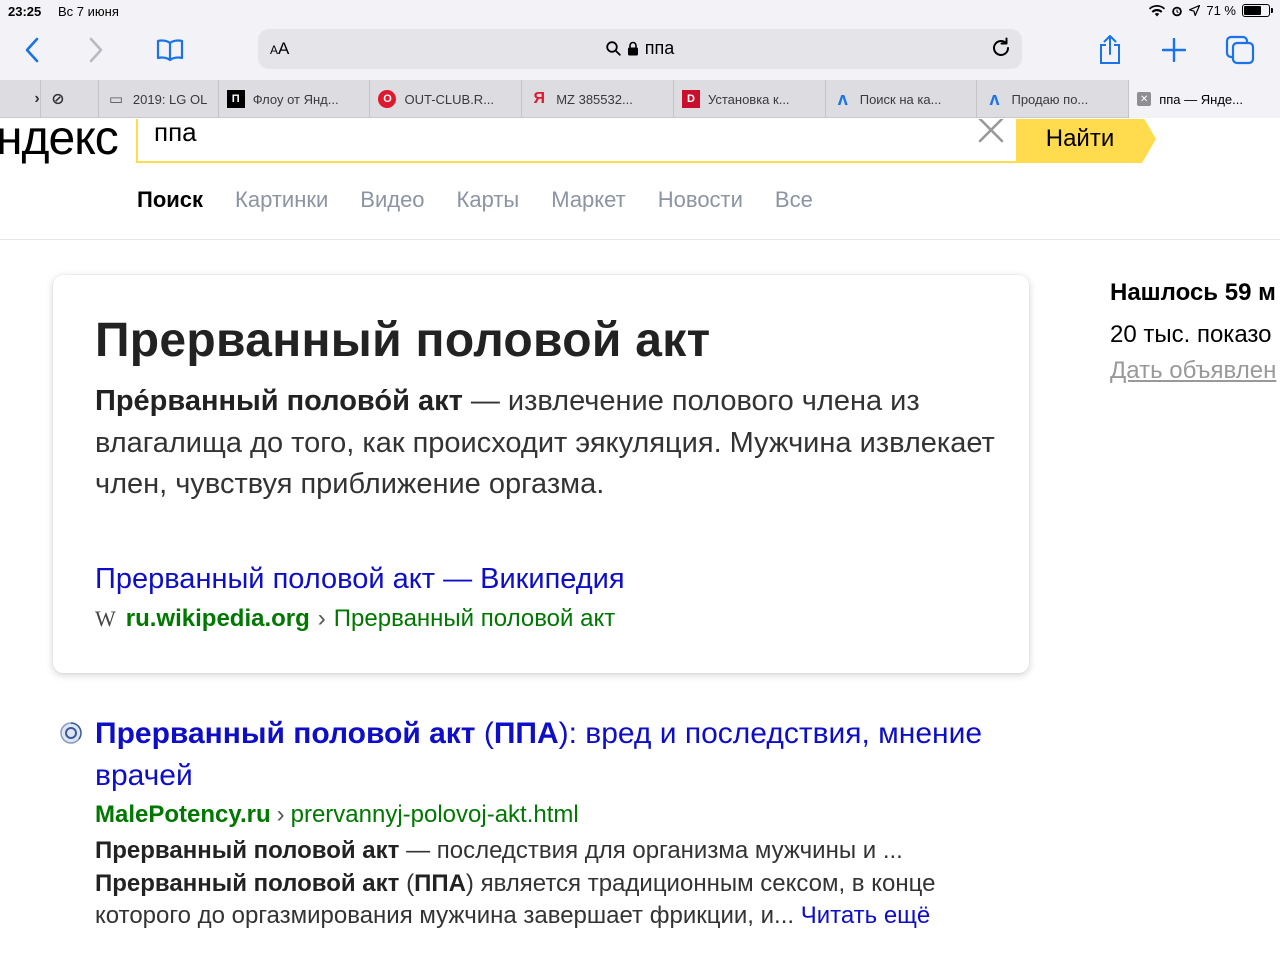 The height and width of the screenshot is (960, 1280). Describe the element at coordinates (1193, 292) in the screenshot. I see `results-count: Нашлось 59 м` at that location.